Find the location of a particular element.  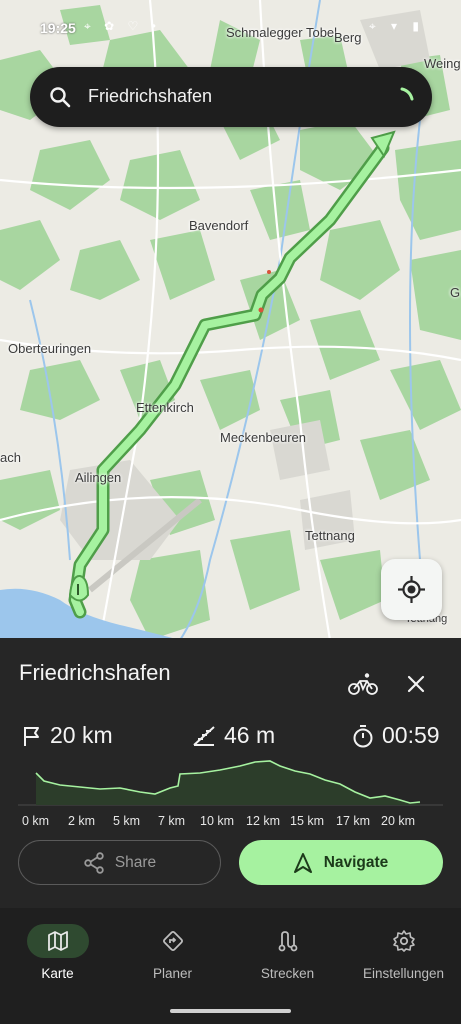

nav-item-label: Einstellungen is located at coordinates (403, 973).